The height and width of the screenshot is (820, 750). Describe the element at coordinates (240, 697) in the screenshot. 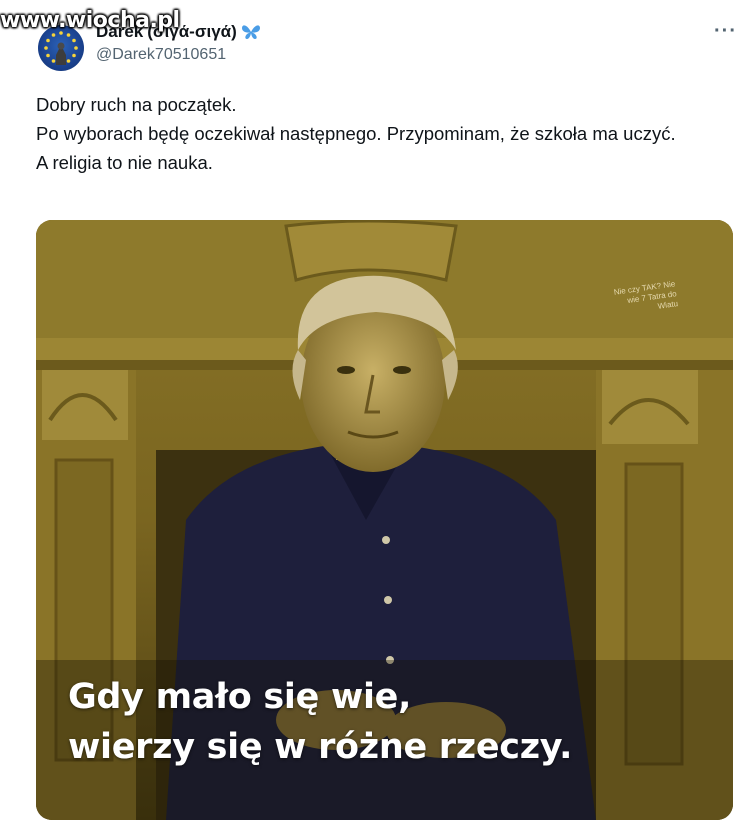

I see `caption-line: Gdy mało się wie,` at that location.